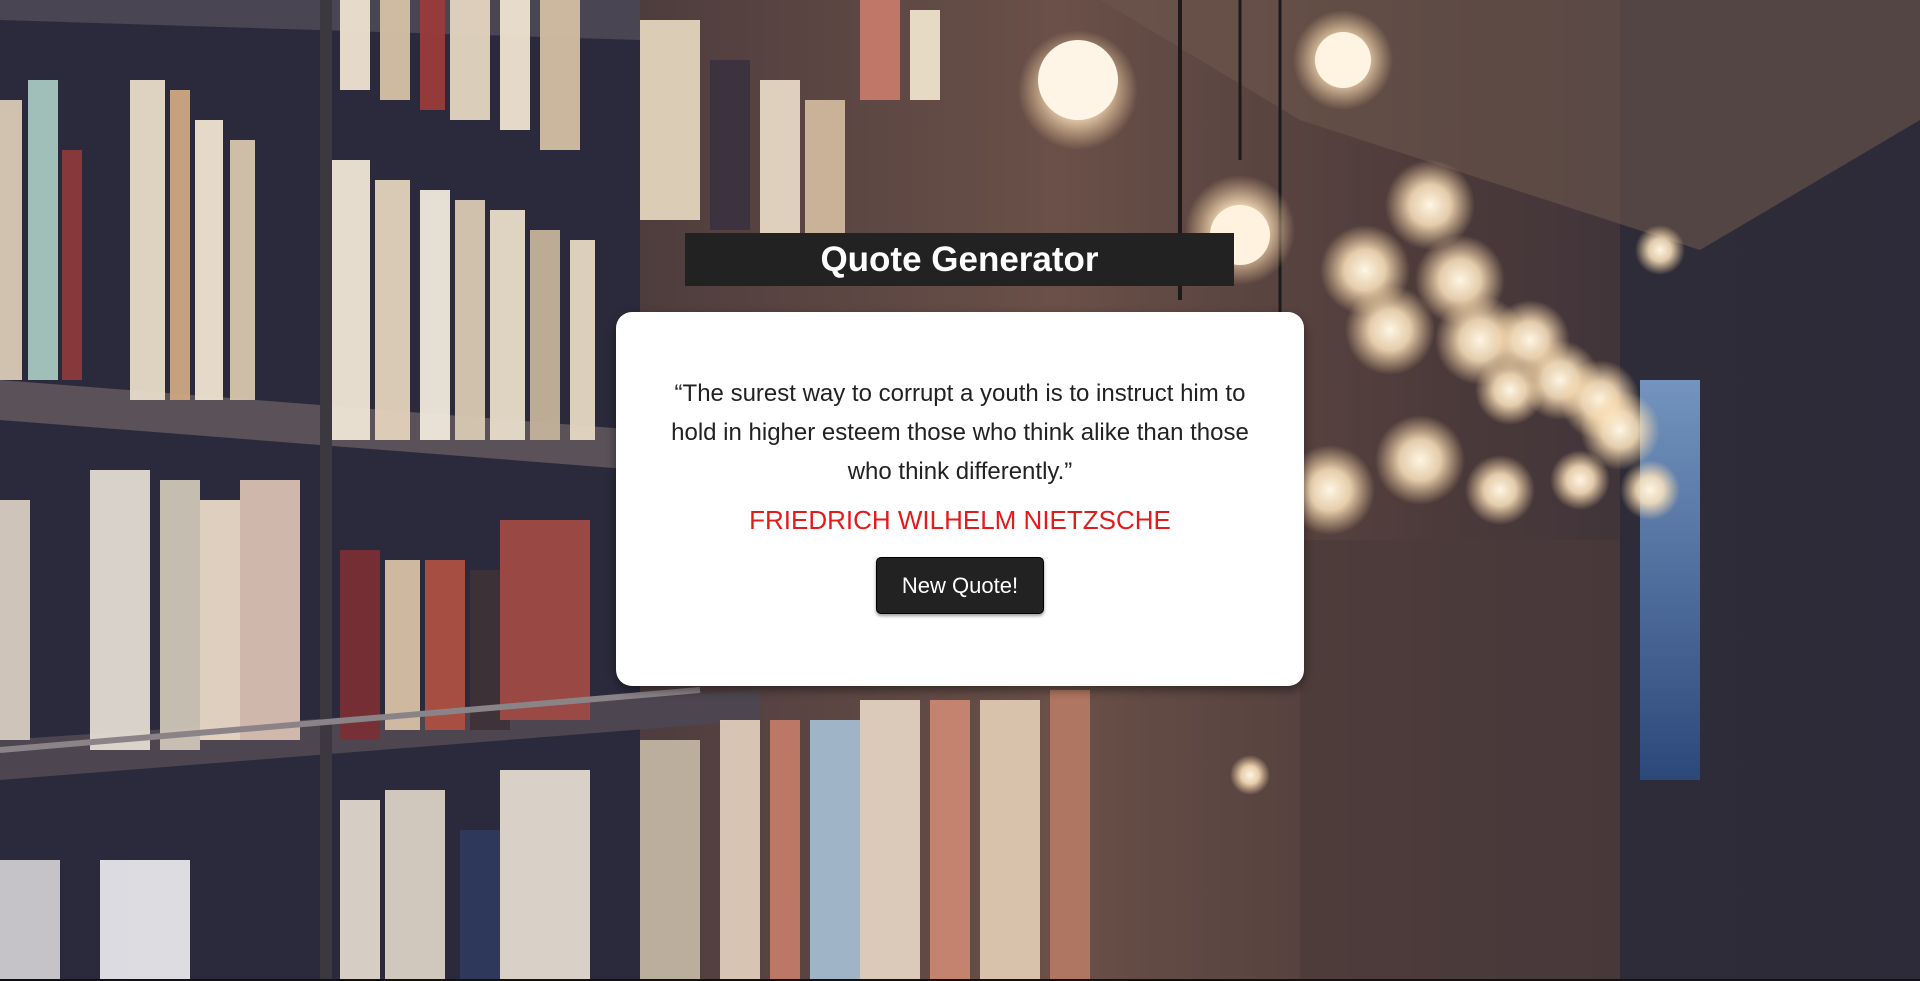 The height and width of the screenshot is (981, 1920). Describe the element at coordinates (960, 585) in the screenshot. I see `new-quote-button: New Quote!` at that location.